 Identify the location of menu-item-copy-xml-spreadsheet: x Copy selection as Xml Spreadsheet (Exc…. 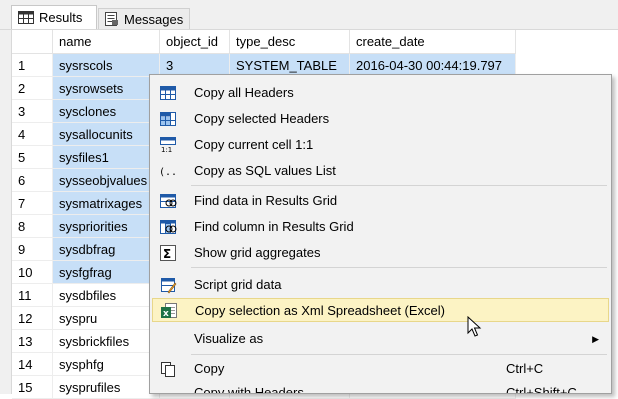
(380, 310).